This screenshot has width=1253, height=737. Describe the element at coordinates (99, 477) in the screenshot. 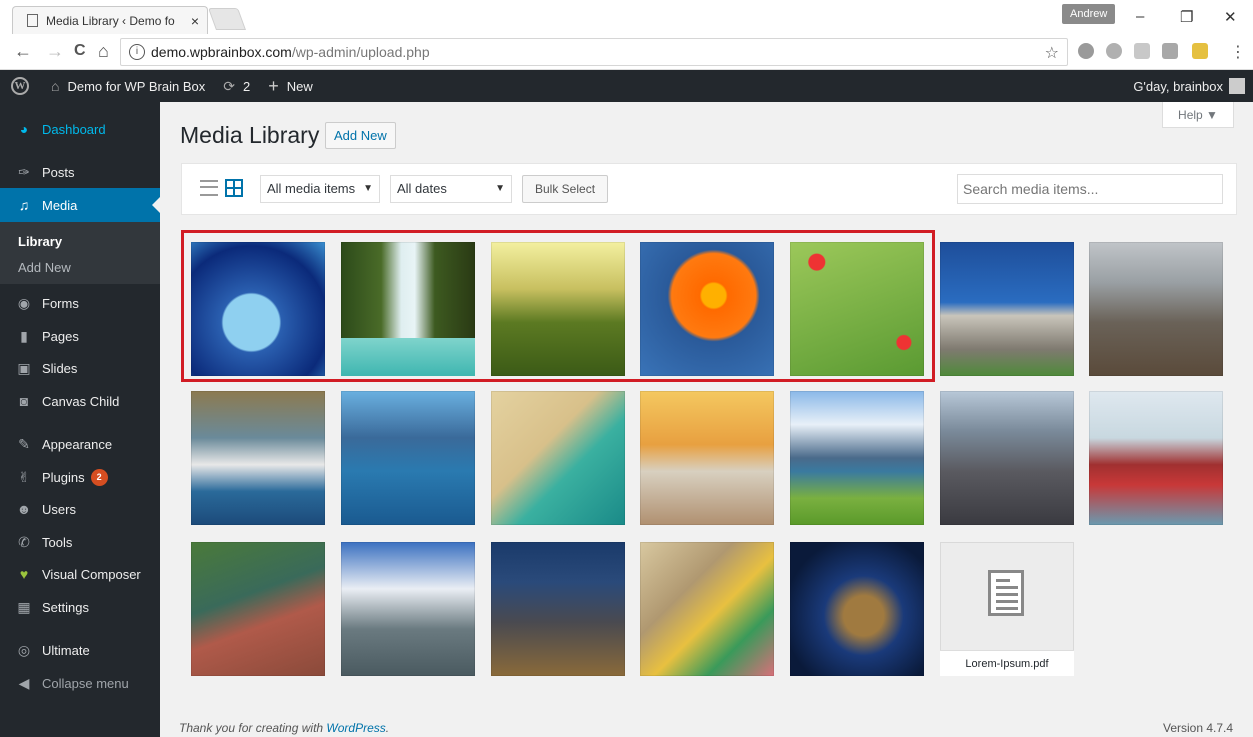

I see `plugins-update-badge: 2` at that location.